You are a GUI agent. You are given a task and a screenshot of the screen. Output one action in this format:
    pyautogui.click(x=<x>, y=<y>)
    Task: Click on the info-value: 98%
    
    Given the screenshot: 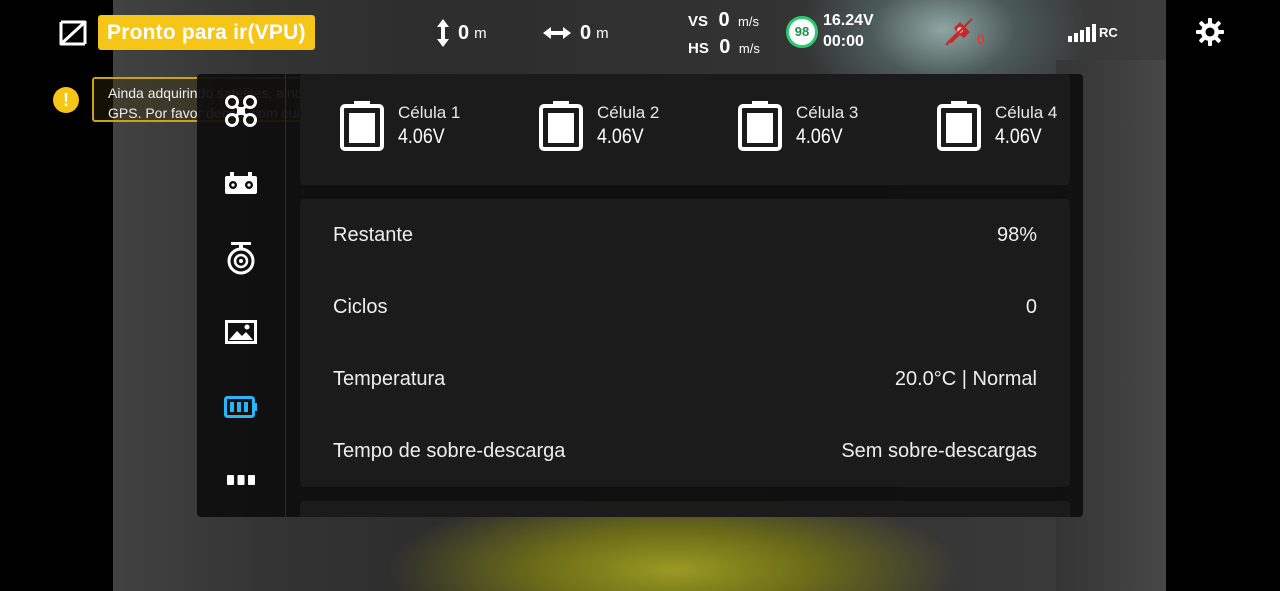 What is the action you would take?
    pyautogui.click(x=1016, y=235)
    